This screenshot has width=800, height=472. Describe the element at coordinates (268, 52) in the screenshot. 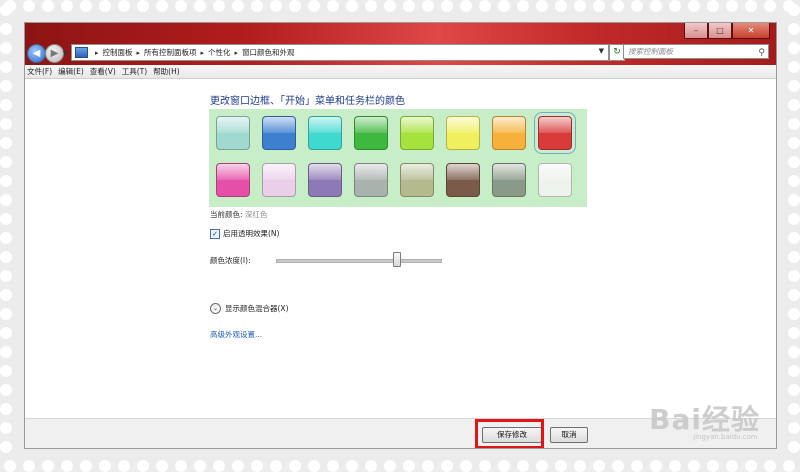

I see `breadcrumb-item: 窗口颜色和外观` at that location.